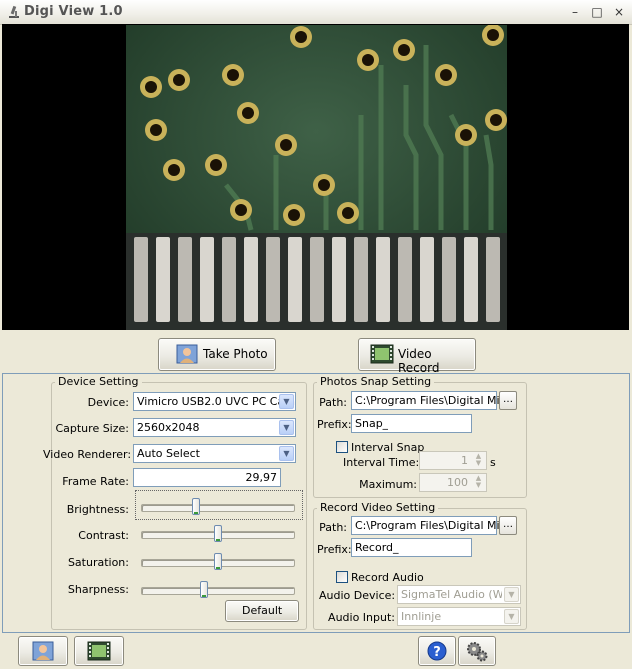  What do you see at coordinates (168, 453) in the screenshot?
I see `video-renderer-value: Auto Select` at bounding box center [168, 453].